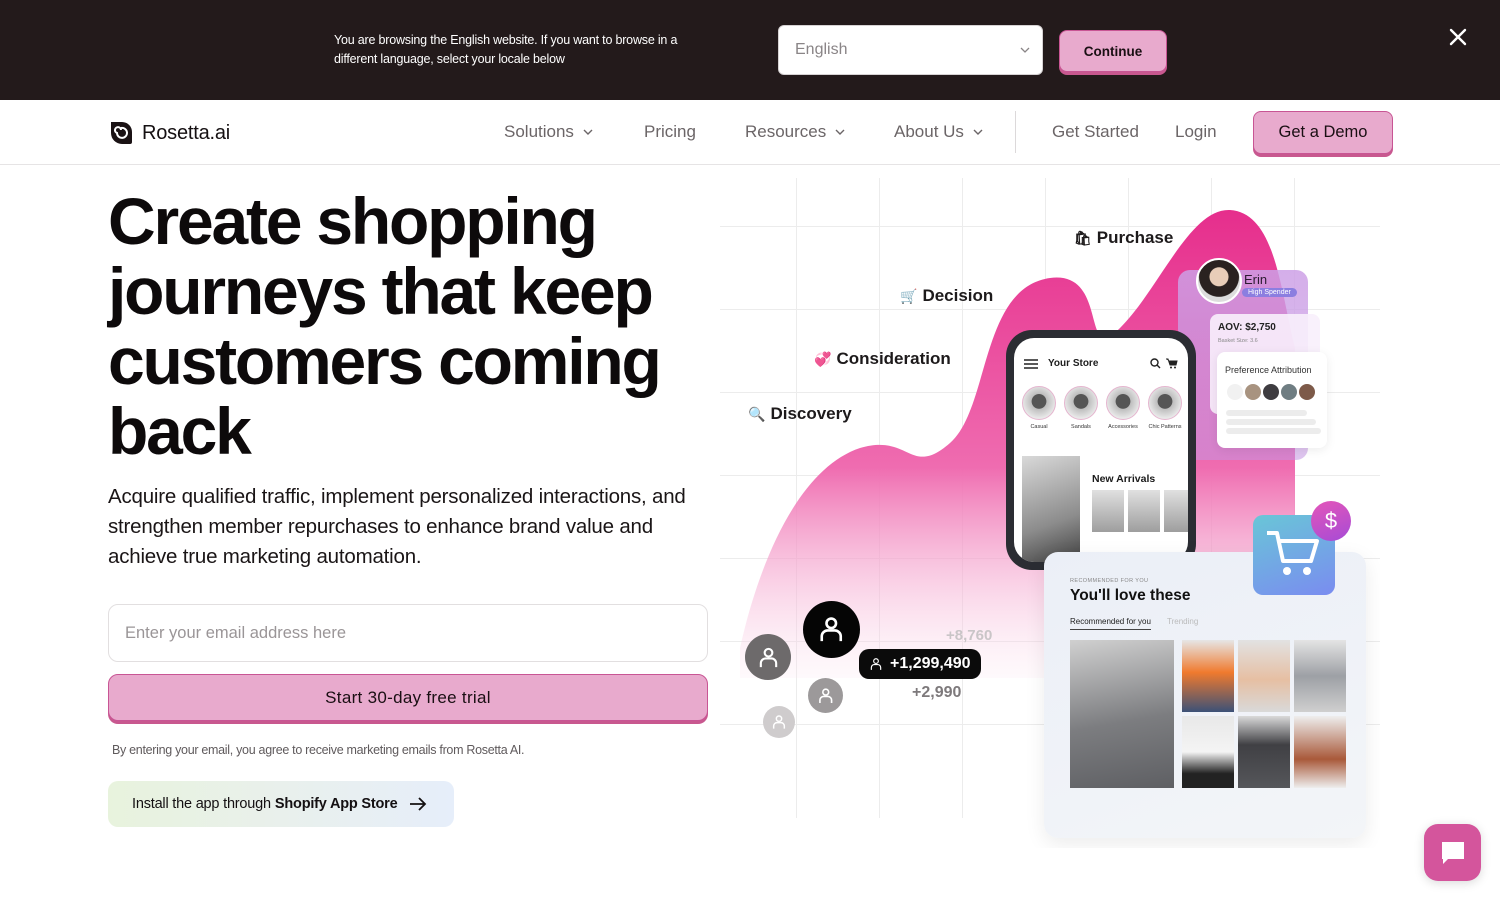 This screenshot has width=1500, height=900. I want to click on nav-resources: Resources, so click(795, 132).